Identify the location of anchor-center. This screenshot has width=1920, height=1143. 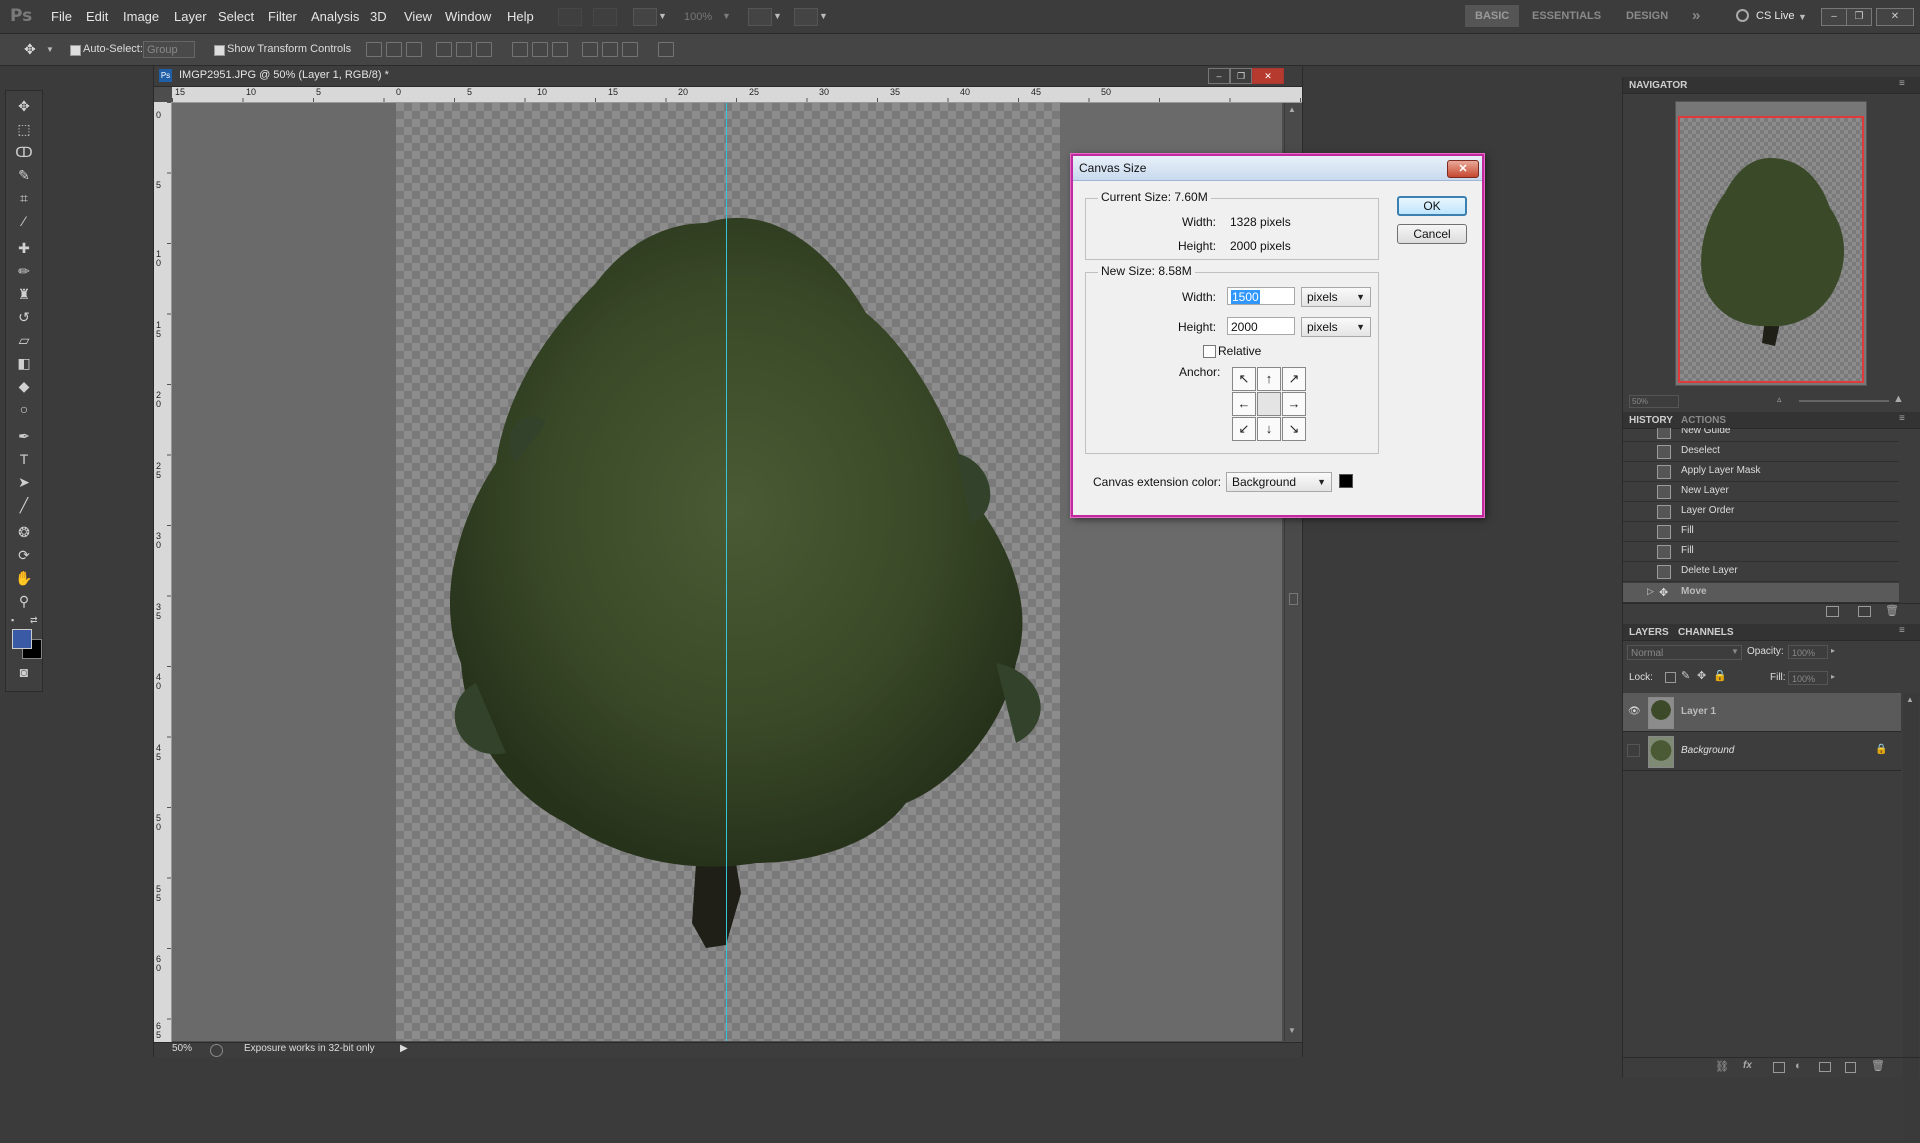
(1269, 404).